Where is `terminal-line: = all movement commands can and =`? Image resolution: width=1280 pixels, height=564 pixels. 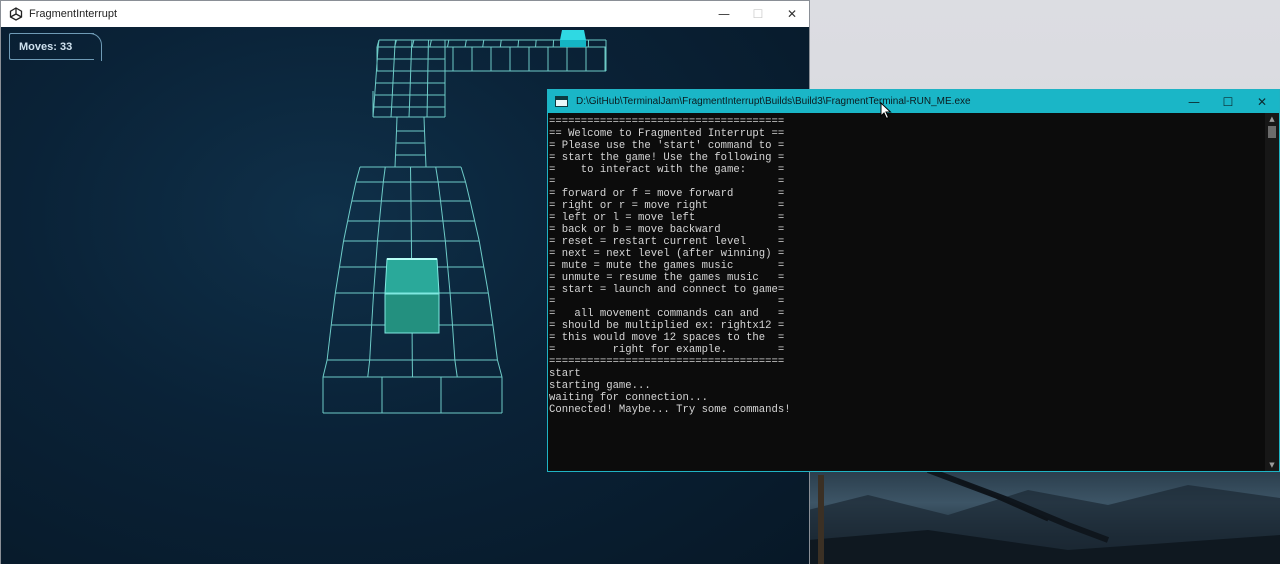 terminal-line: = all movement commands can and = is located at coordinates (667, 314).